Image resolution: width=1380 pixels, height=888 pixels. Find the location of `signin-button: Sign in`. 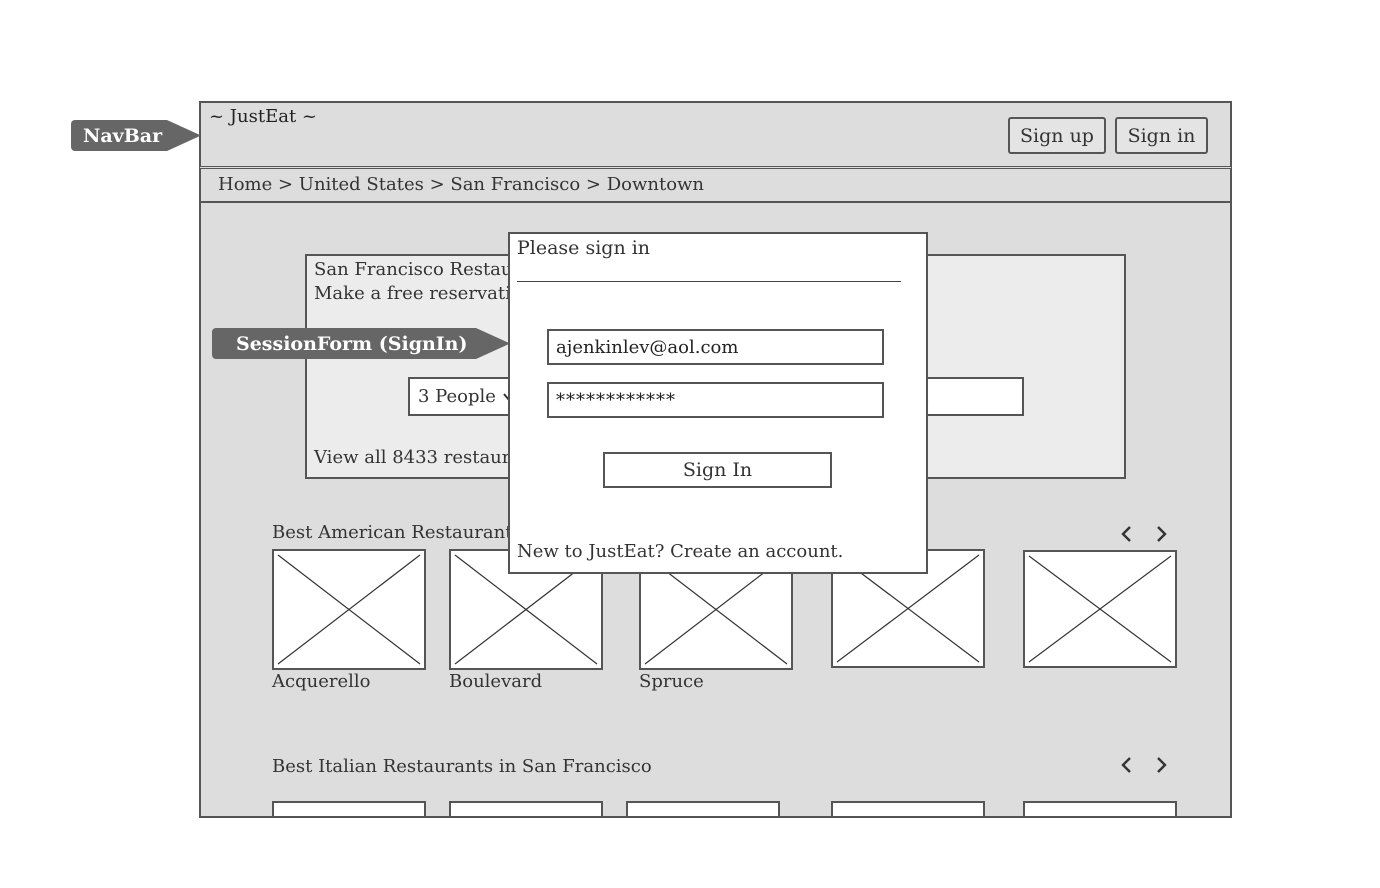

signin-button: Sign in is located at coordinates (1161, 135).